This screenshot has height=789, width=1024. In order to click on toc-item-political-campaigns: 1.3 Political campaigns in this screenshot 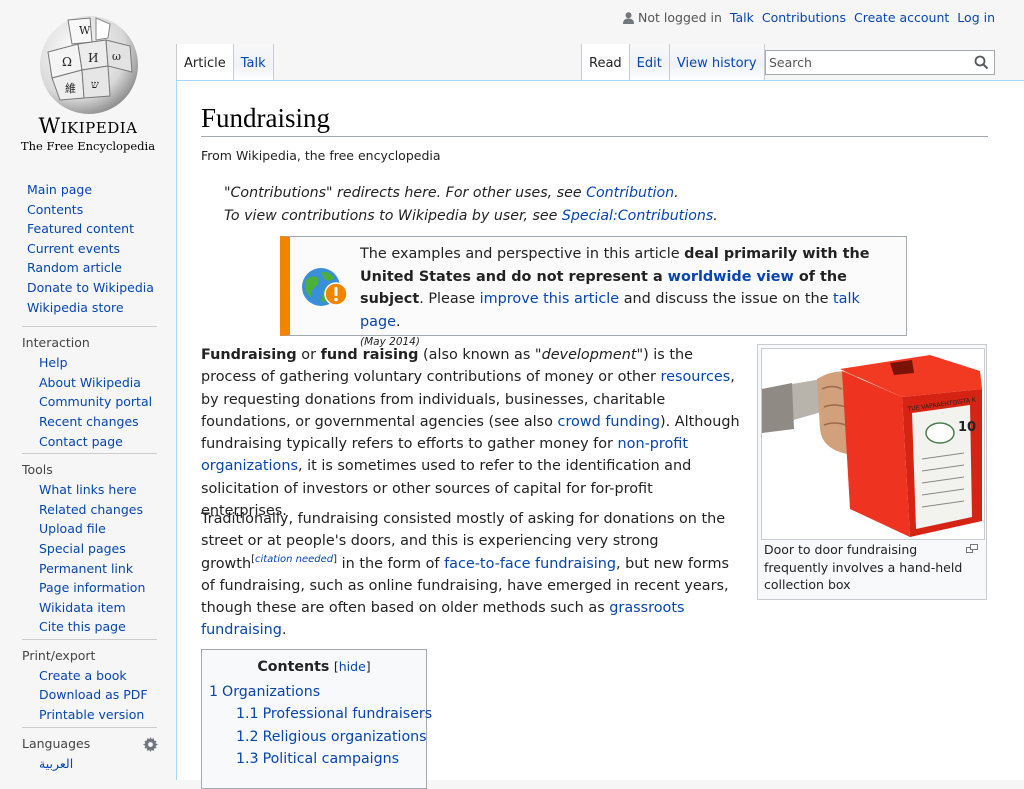, I will do `click(314, 759)`.